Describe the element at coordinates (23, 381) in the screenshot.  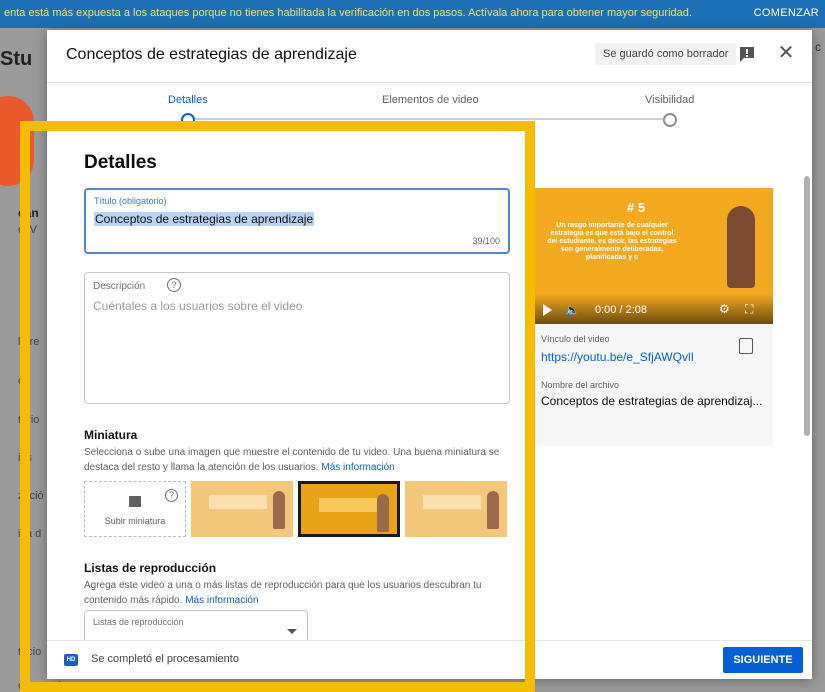
I see `bg-nav-item: cs` at that location.